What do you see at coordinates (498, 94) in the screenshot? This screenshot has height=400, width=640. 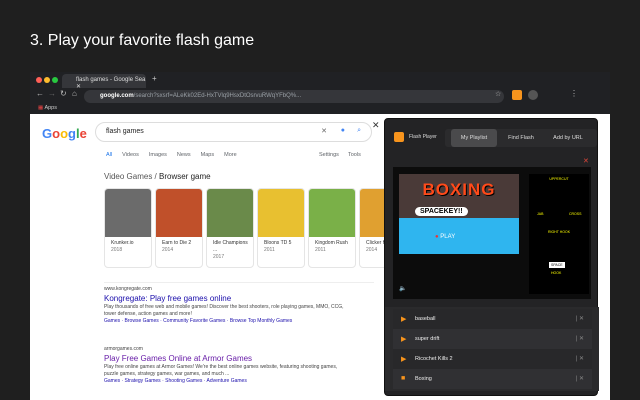 I see `bookmark-star-icon: ☆` at bounding box center [498, 94].